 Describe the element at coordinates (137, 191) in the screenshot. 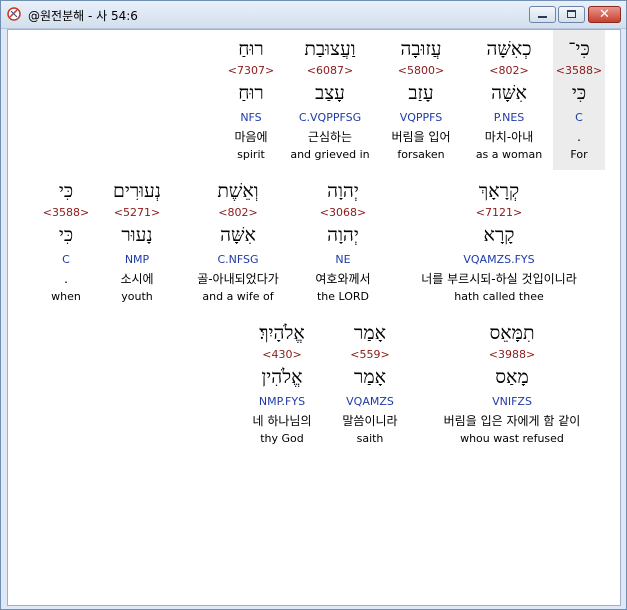

I see `hebrew-word: נְעוּרִים` at that location.